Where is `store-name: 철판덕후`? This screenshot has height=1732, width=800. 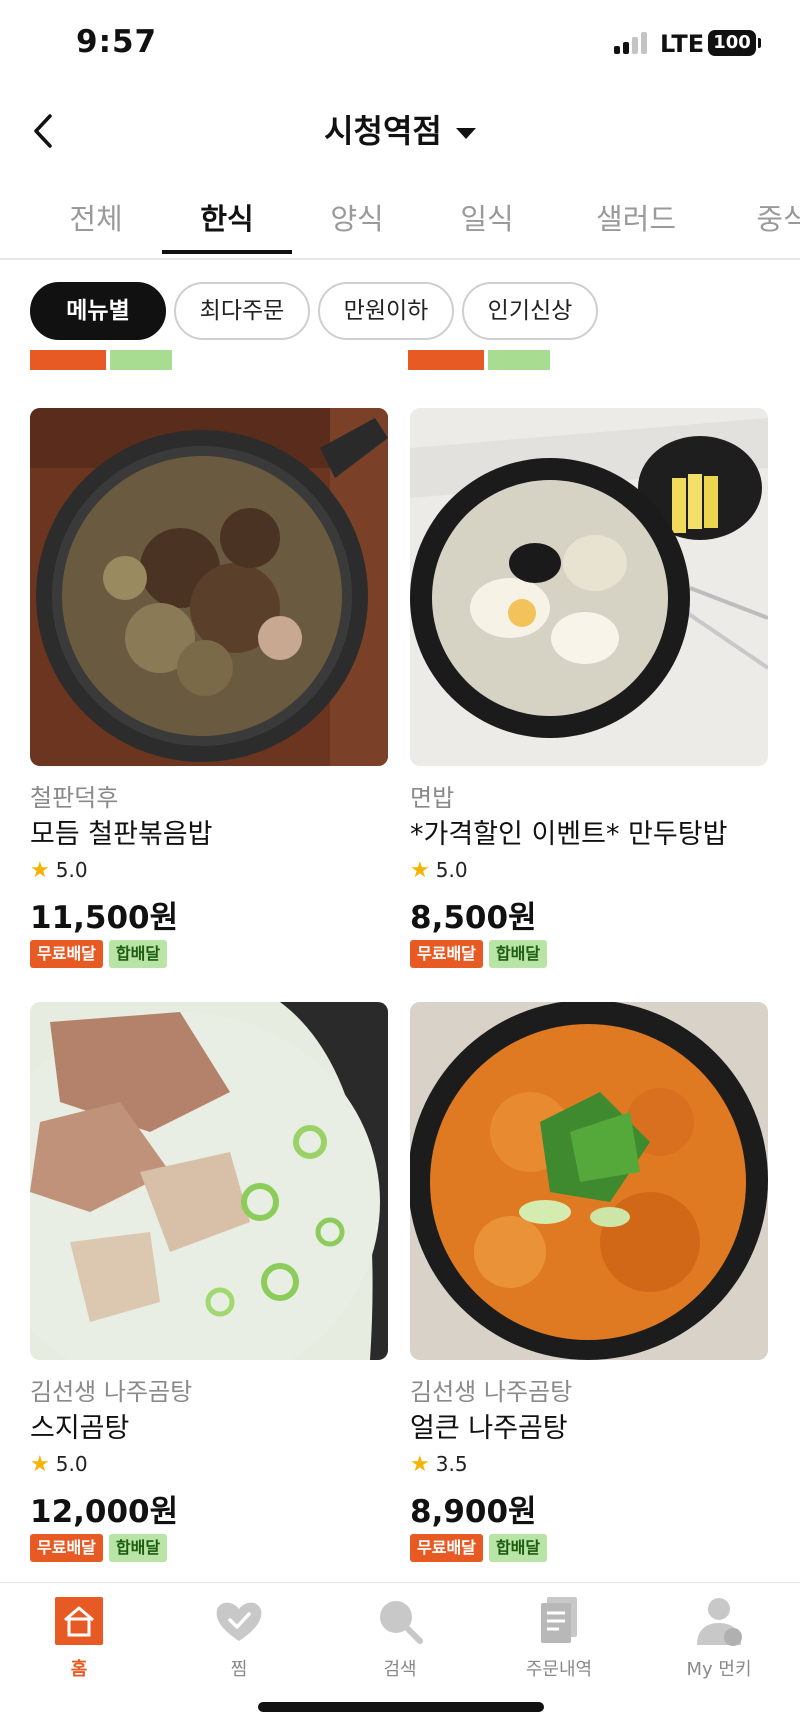 store-name: 철판덕후 is located at coordinates (74, 798).